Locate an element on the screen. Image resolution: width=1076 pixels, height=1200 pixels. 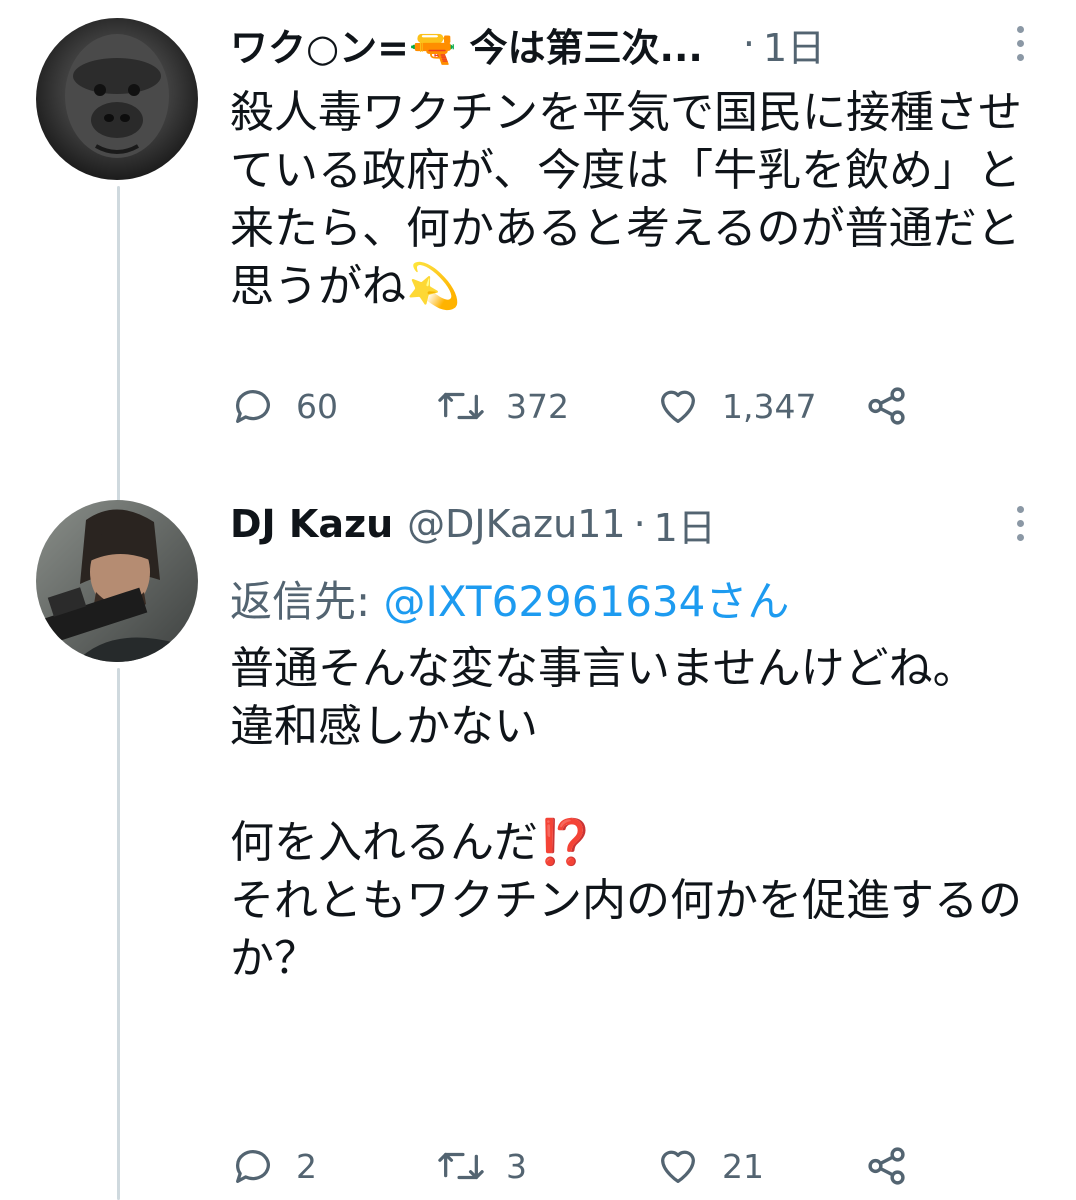
reply-icon is located at coordinates (253, 1166).